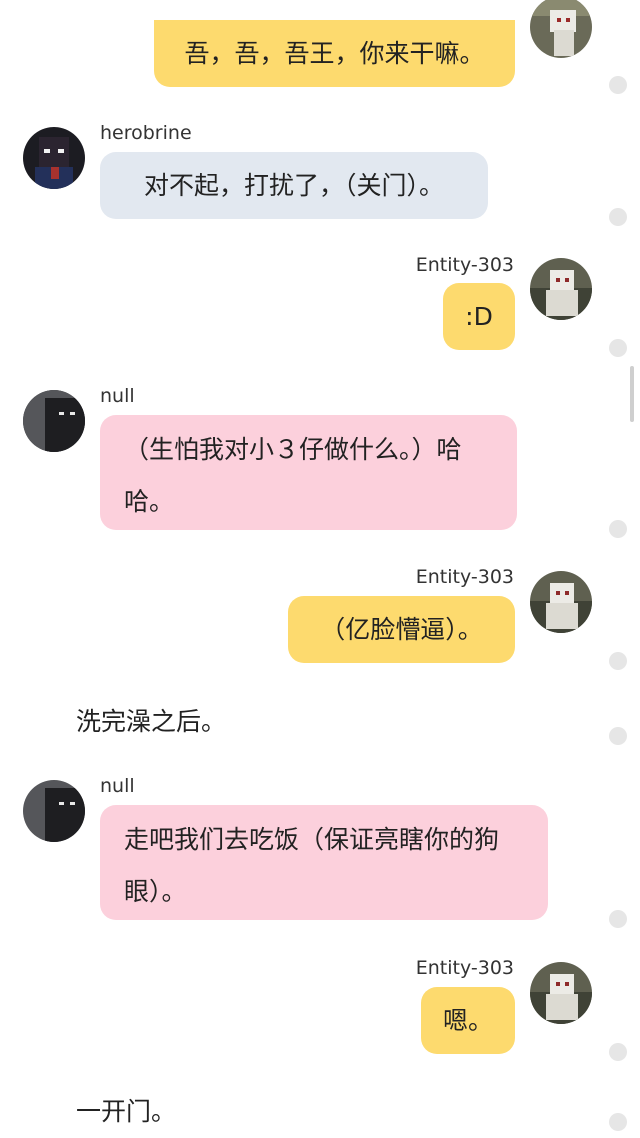 The width and height of the screenshot is (640, 1138). I want to click on message-text: 对不起，打扰了，（关门）。, so click(293, 185).